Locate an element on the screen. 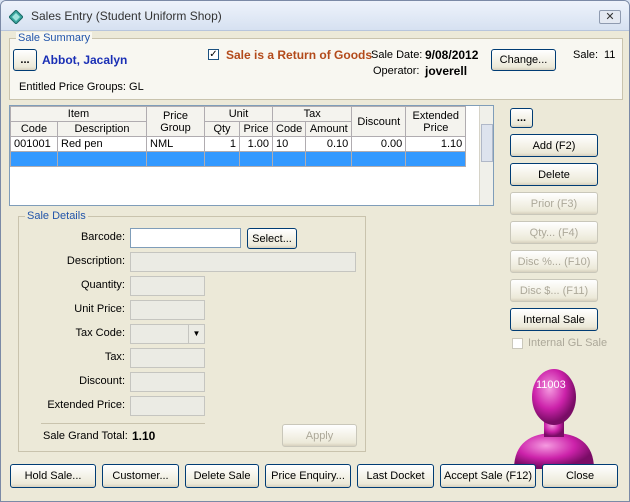 The image size is (630, 502). app-icon is located at coordinates (16, 17).